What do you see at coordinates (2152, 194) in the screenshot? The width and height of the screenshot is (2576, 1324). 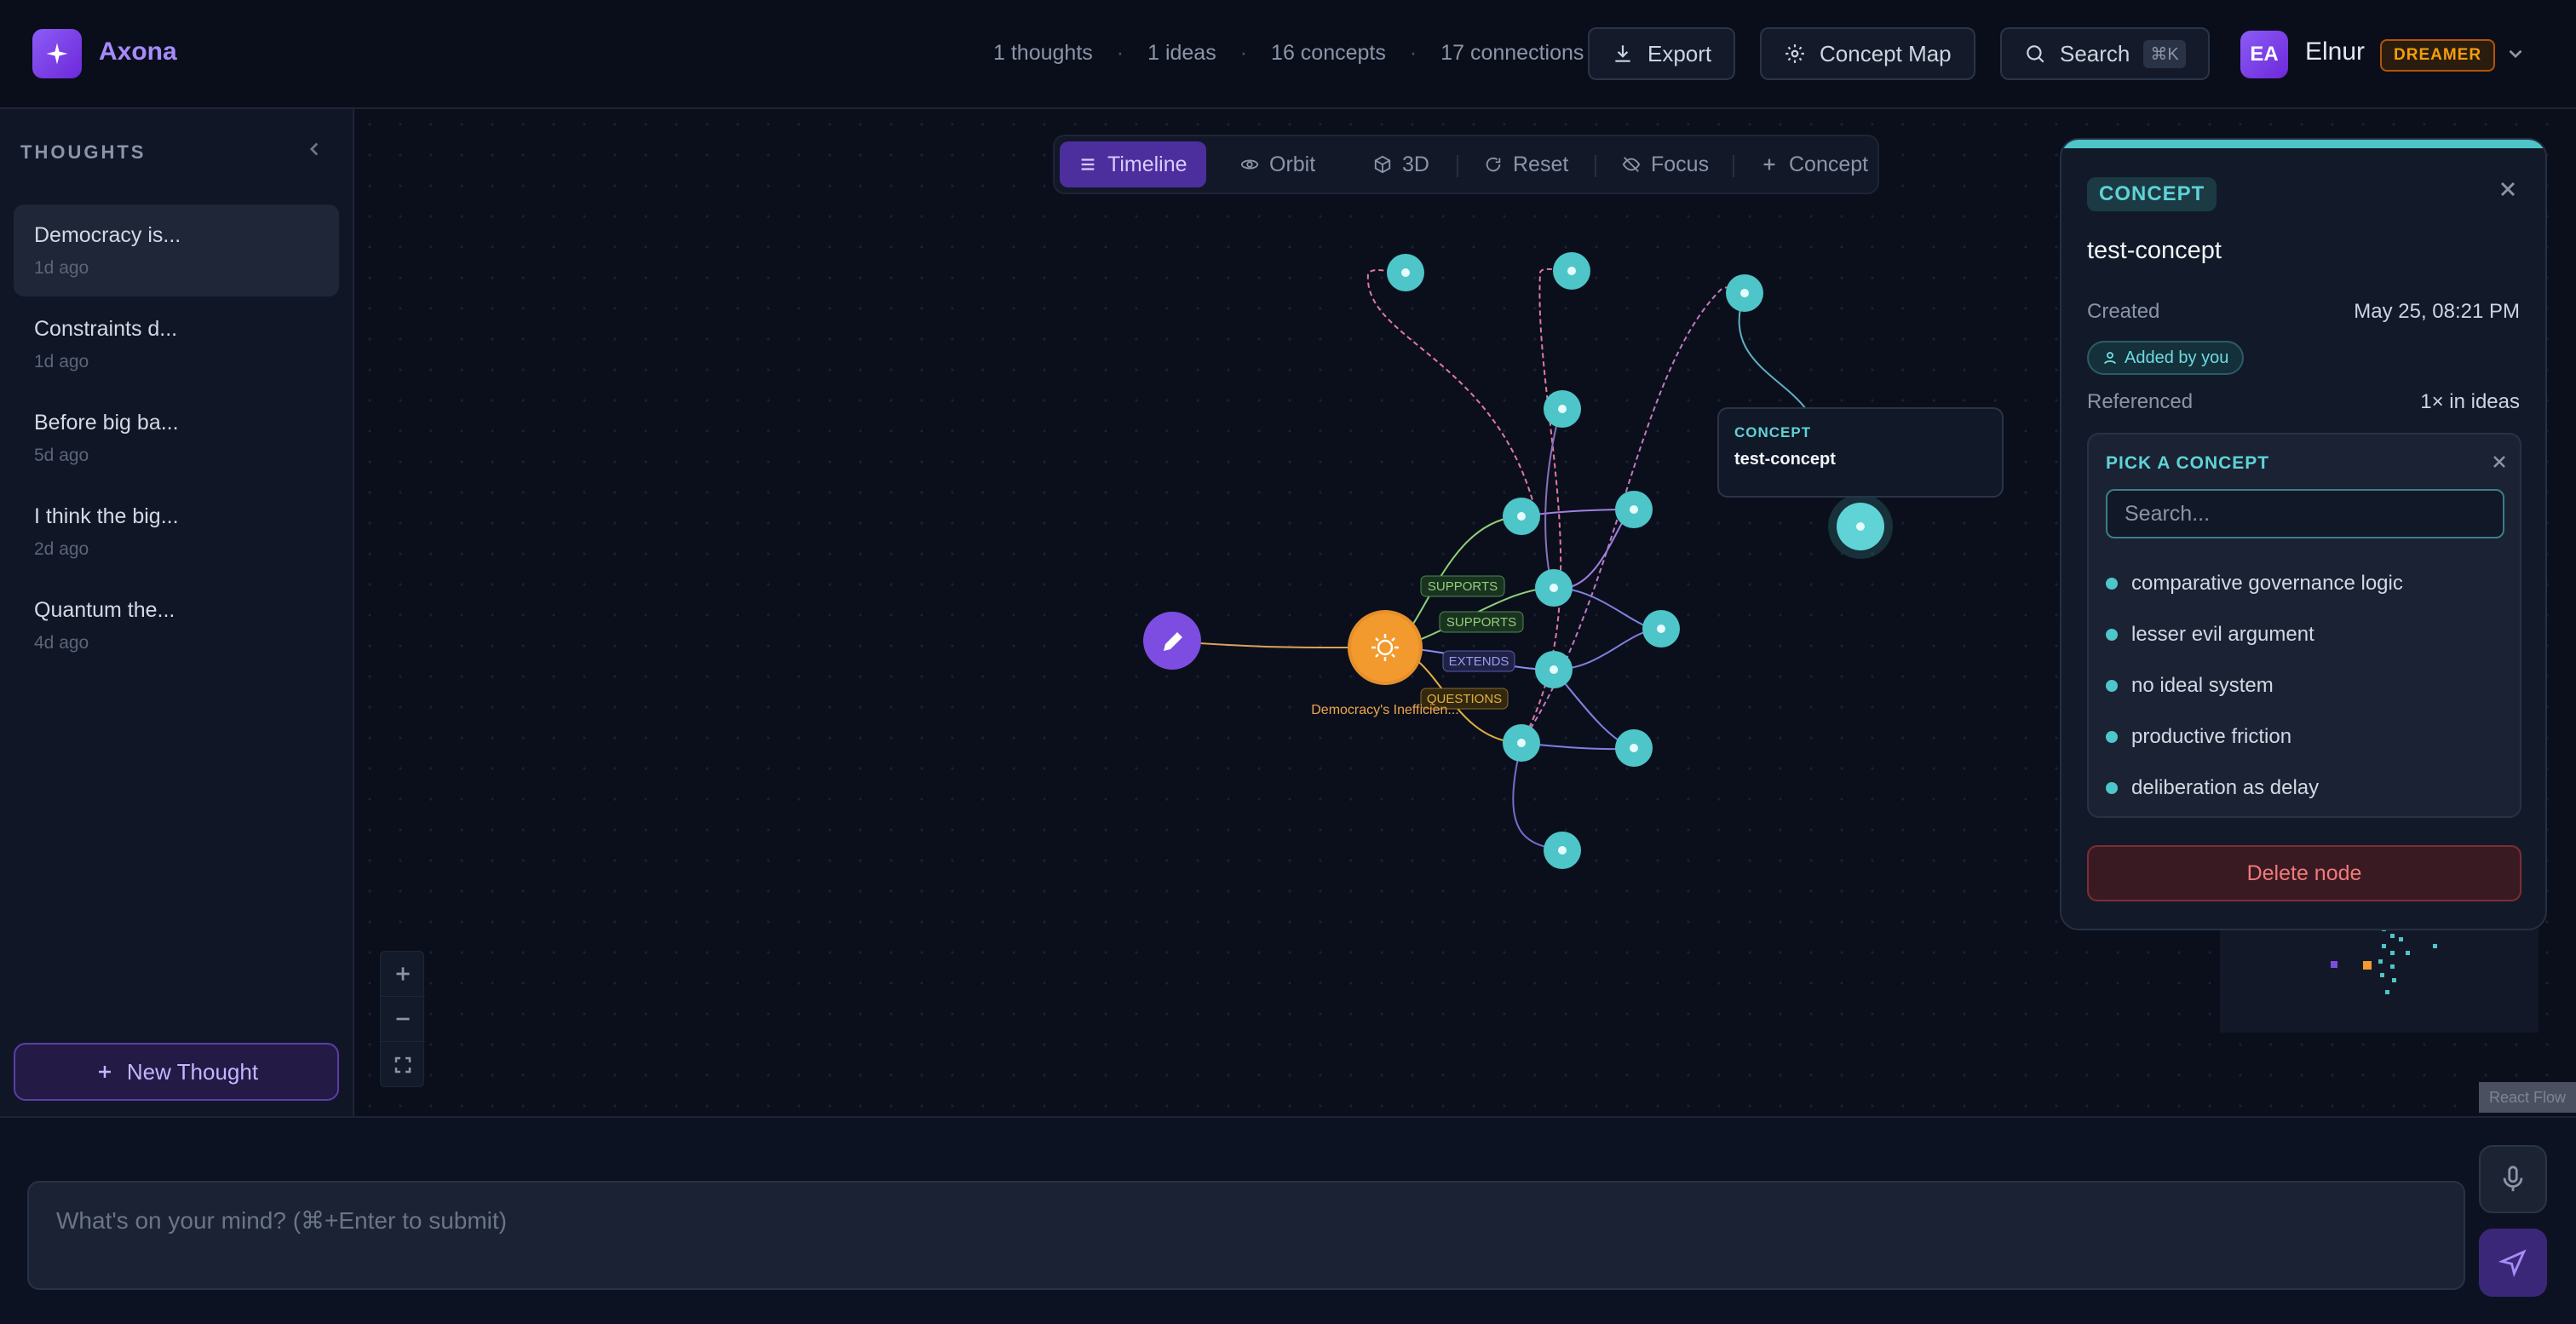 I see `panel-type-chip: CONCEPT` at bounding box center [2152, 194].